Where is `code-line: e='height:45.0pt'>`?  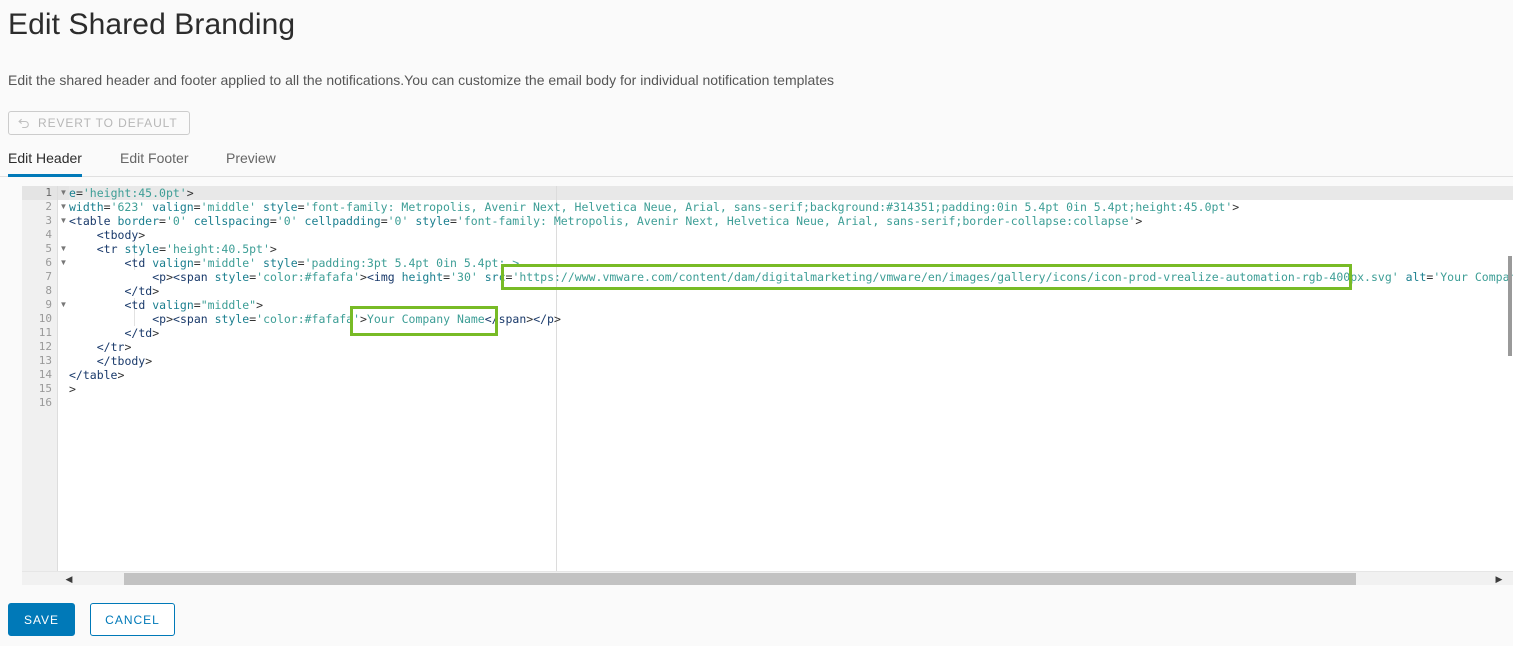
code-line: e='height:45.0pt'> is located at coordinates (131, 193).